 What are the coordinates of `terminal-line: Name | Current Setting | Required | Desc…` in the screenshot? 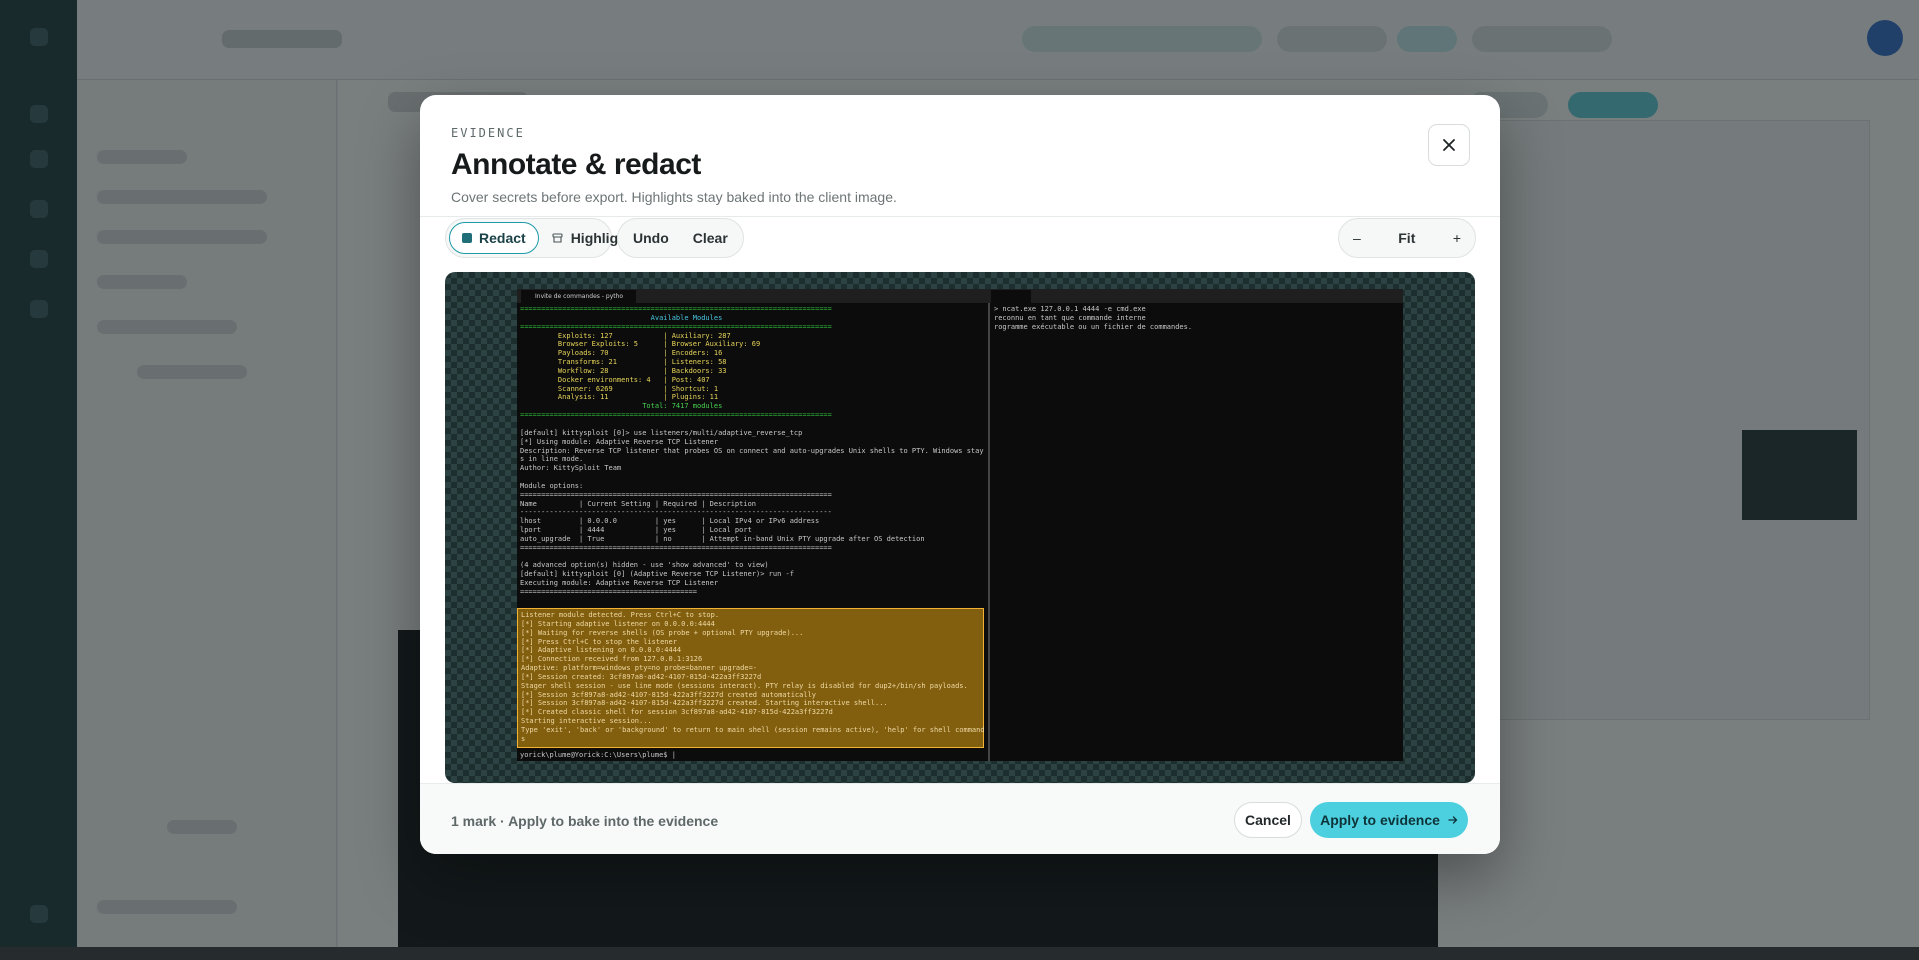 It's located at (638, 503).